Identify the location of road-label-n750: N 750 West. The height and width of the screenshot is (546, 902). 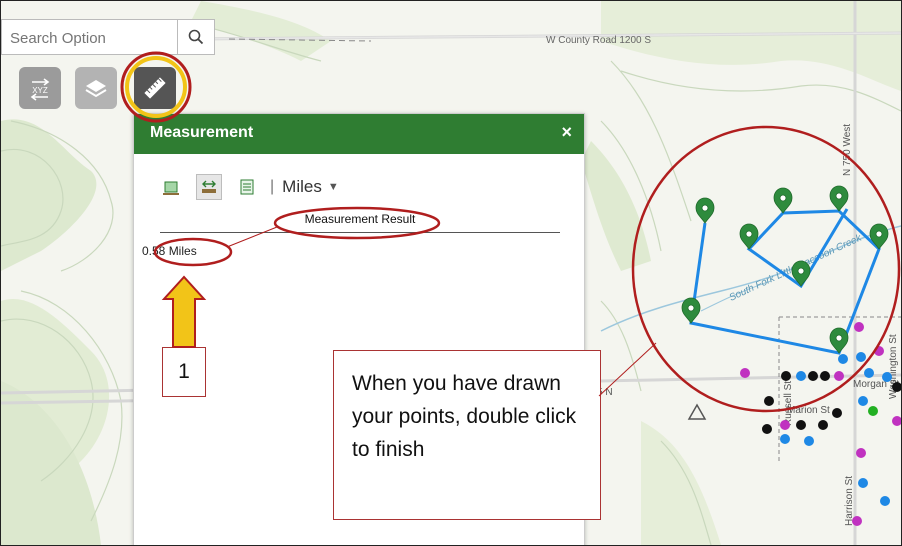
(847, 150).